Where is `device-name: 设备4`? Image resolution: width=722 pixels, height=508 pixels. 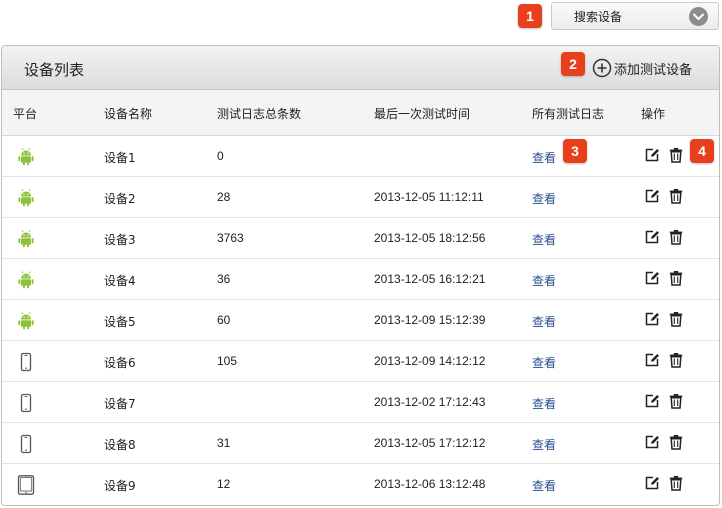 device-name: 设备4 is located at coordinates (120, 281).